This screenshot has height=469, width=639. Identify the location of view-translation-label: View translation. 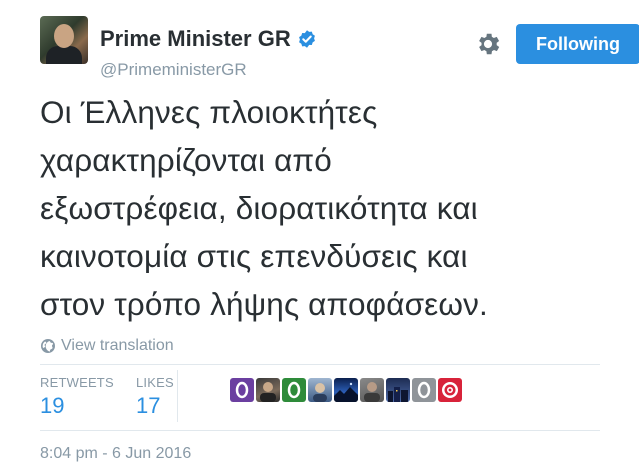
(117, 345).